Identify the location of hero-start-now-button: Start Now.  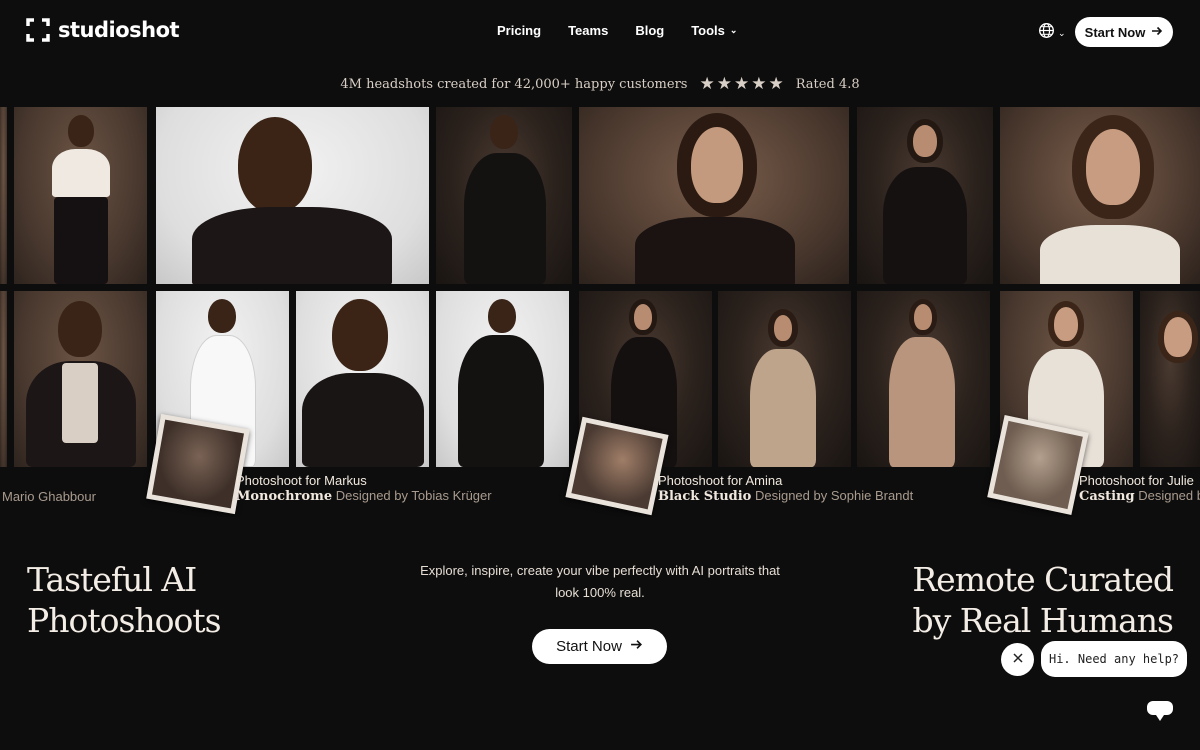
(599, 646).